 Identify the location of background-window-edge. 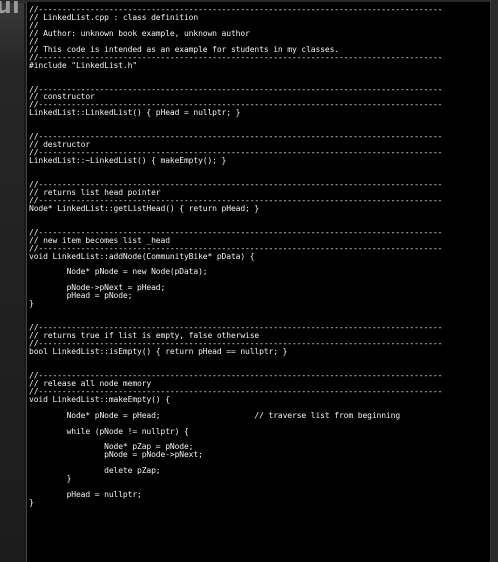
(12, 281).